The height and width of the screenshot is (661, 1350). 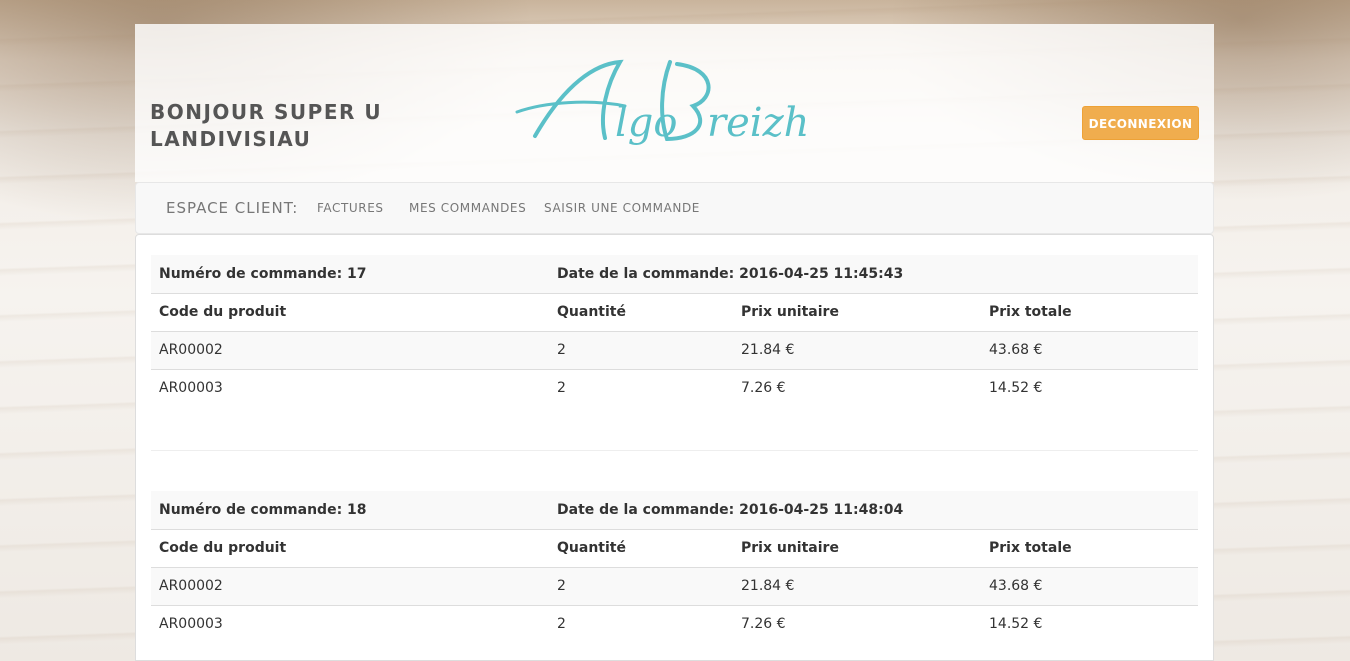 I want to click on logo-text-breizh: reizh, so click(x=758, y=123).